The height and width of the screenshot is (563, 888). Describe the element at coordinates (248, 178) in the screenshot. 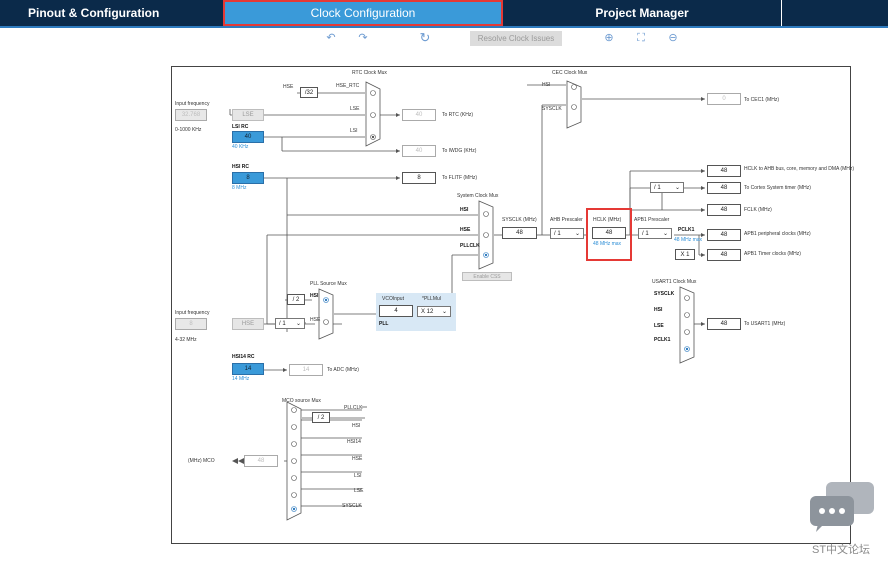

I see `hsi-rc-value: 8` at that location.